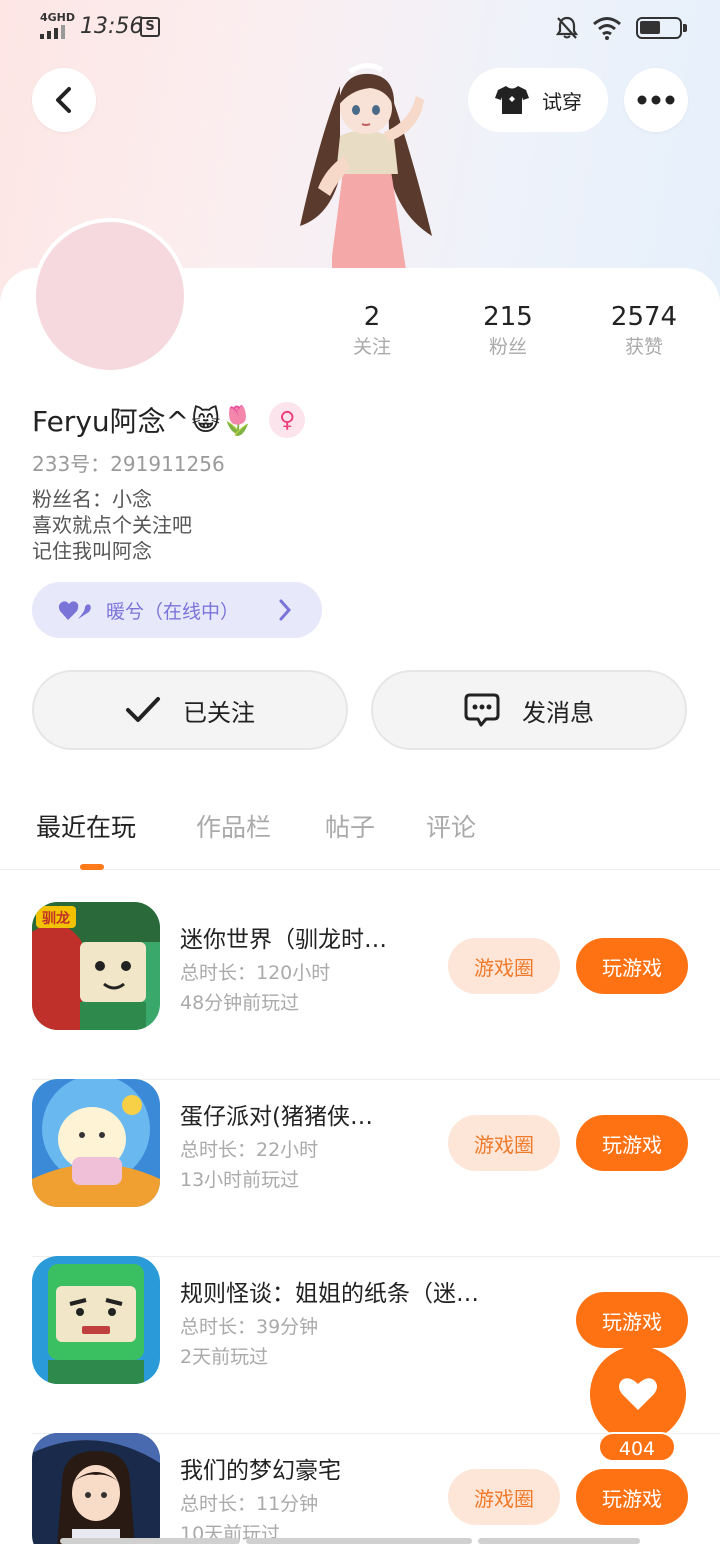 The height and width of the screenshot is (1544, 720). Describe the element at coordinates (143, 709) in the screenshot. I see `check-icon` at that location.